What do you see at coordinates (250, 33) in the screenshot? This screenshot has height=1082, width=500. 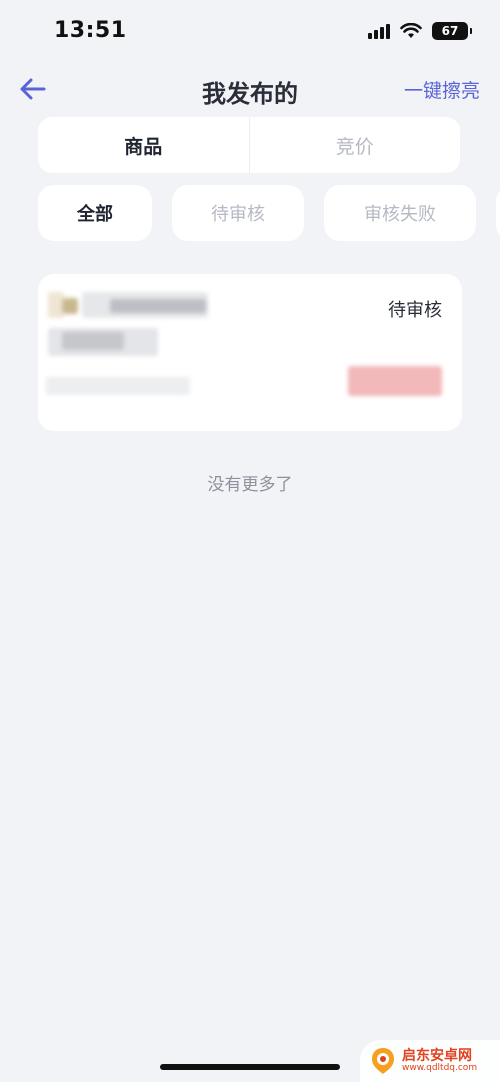 I see `status-bar: 13:51 67` at bounding box center [250, 33].